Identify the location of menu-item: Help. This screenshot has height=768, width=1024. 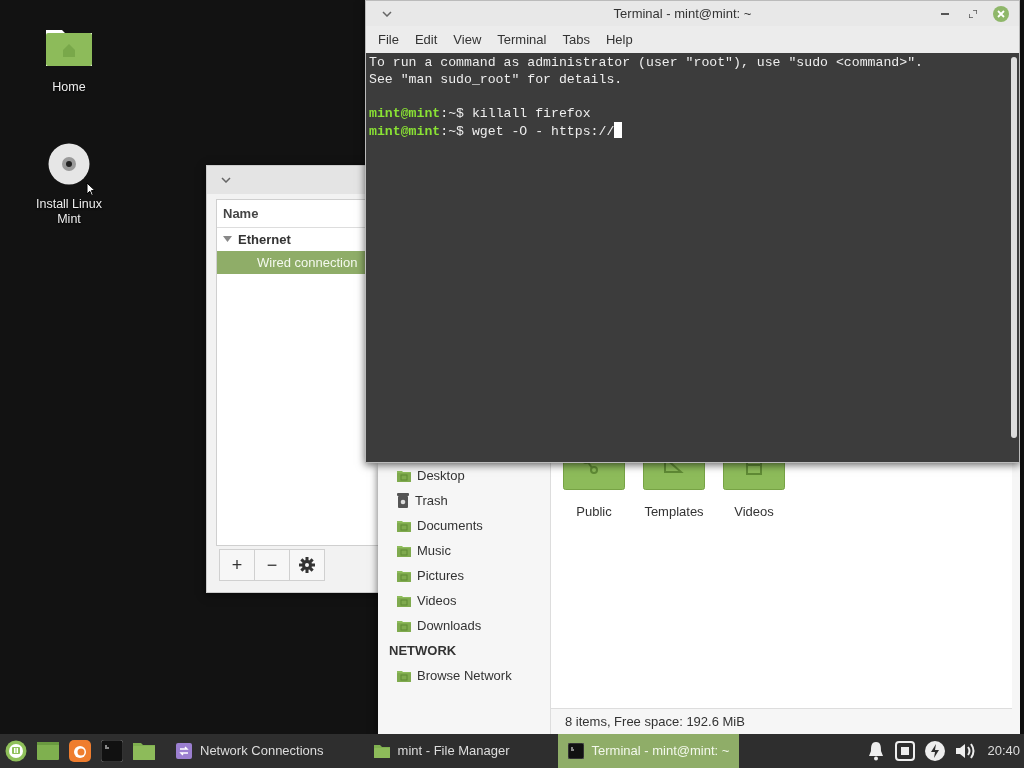
(619, 39).